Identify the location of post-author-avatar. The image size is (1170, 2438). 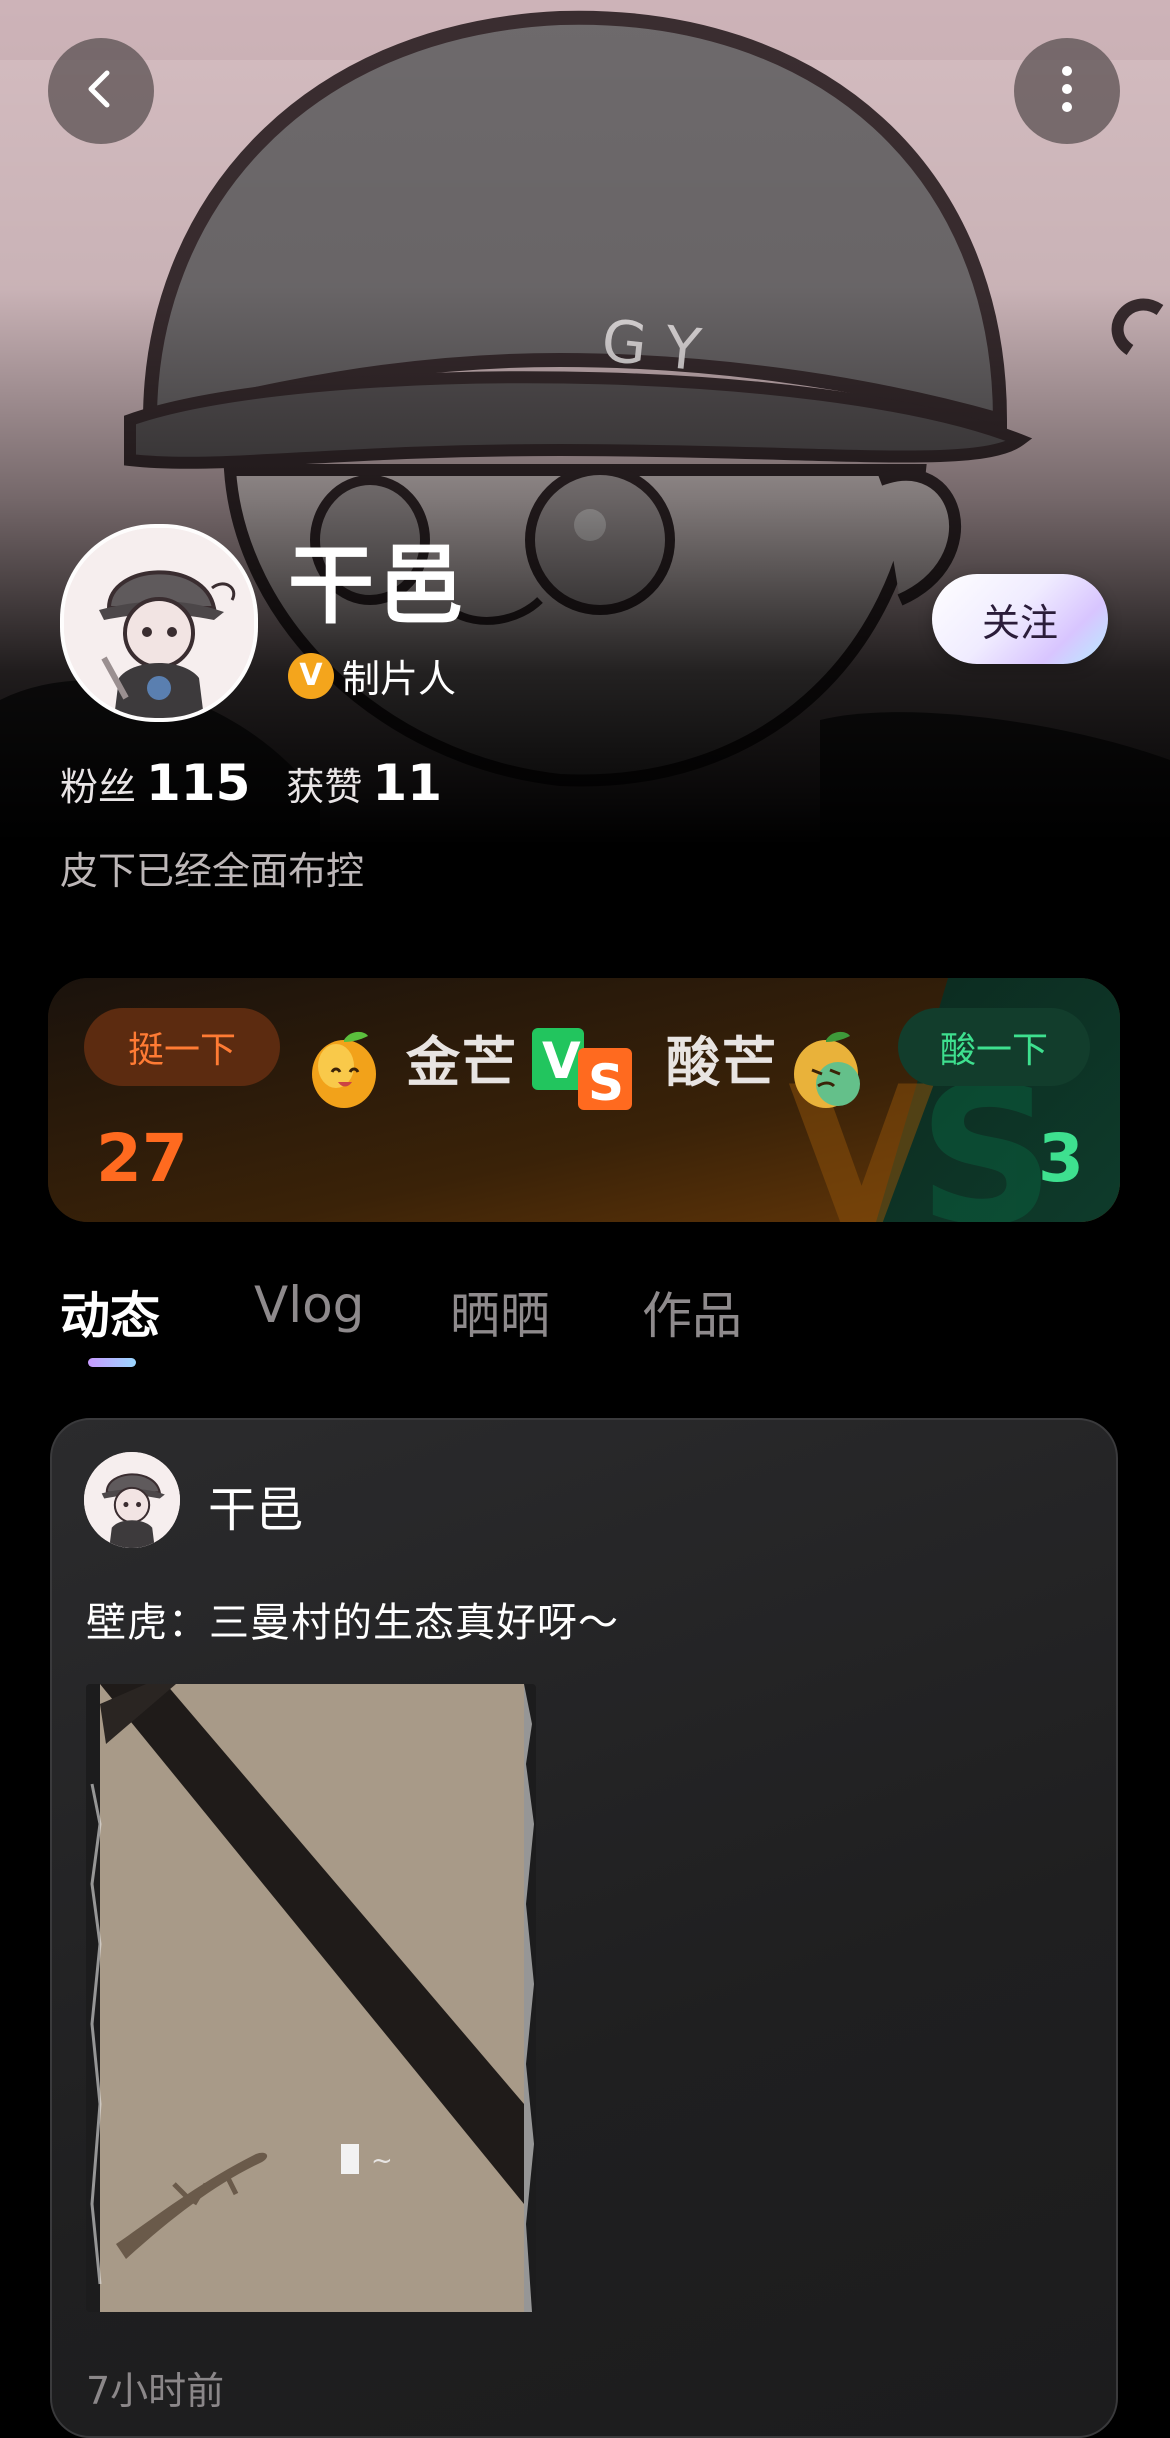
(132, 1500).